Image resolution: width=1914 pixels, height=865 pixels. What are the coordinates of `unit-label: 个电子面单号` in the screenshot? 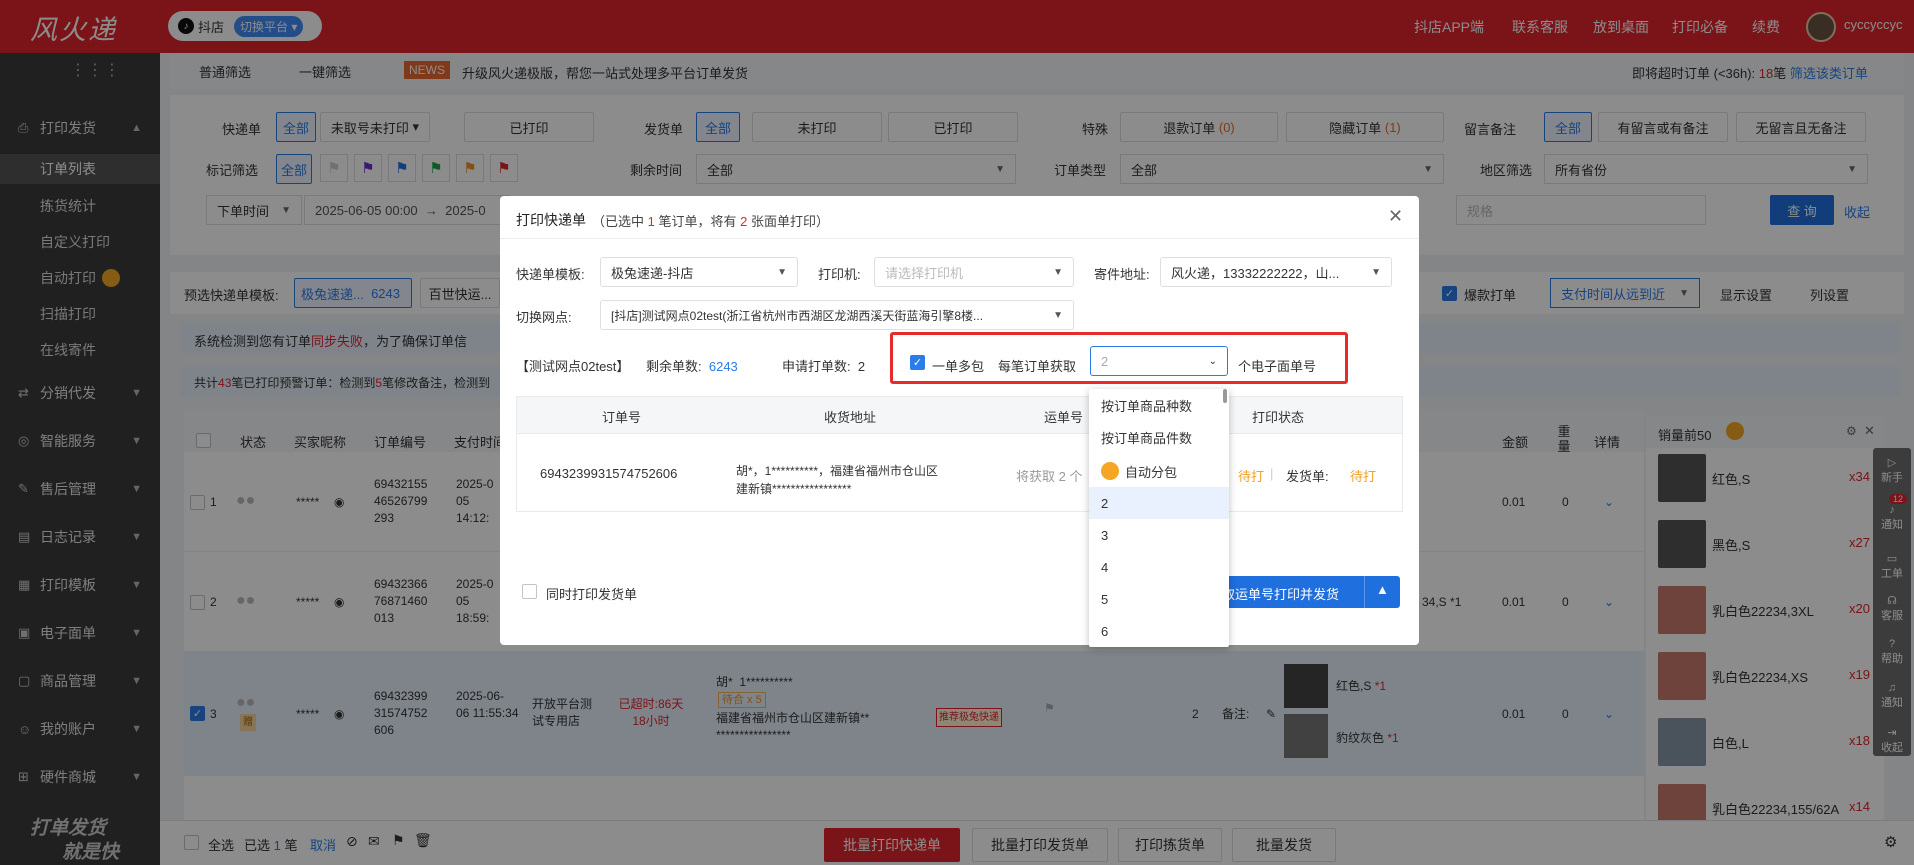 It's located at (1277, 366).